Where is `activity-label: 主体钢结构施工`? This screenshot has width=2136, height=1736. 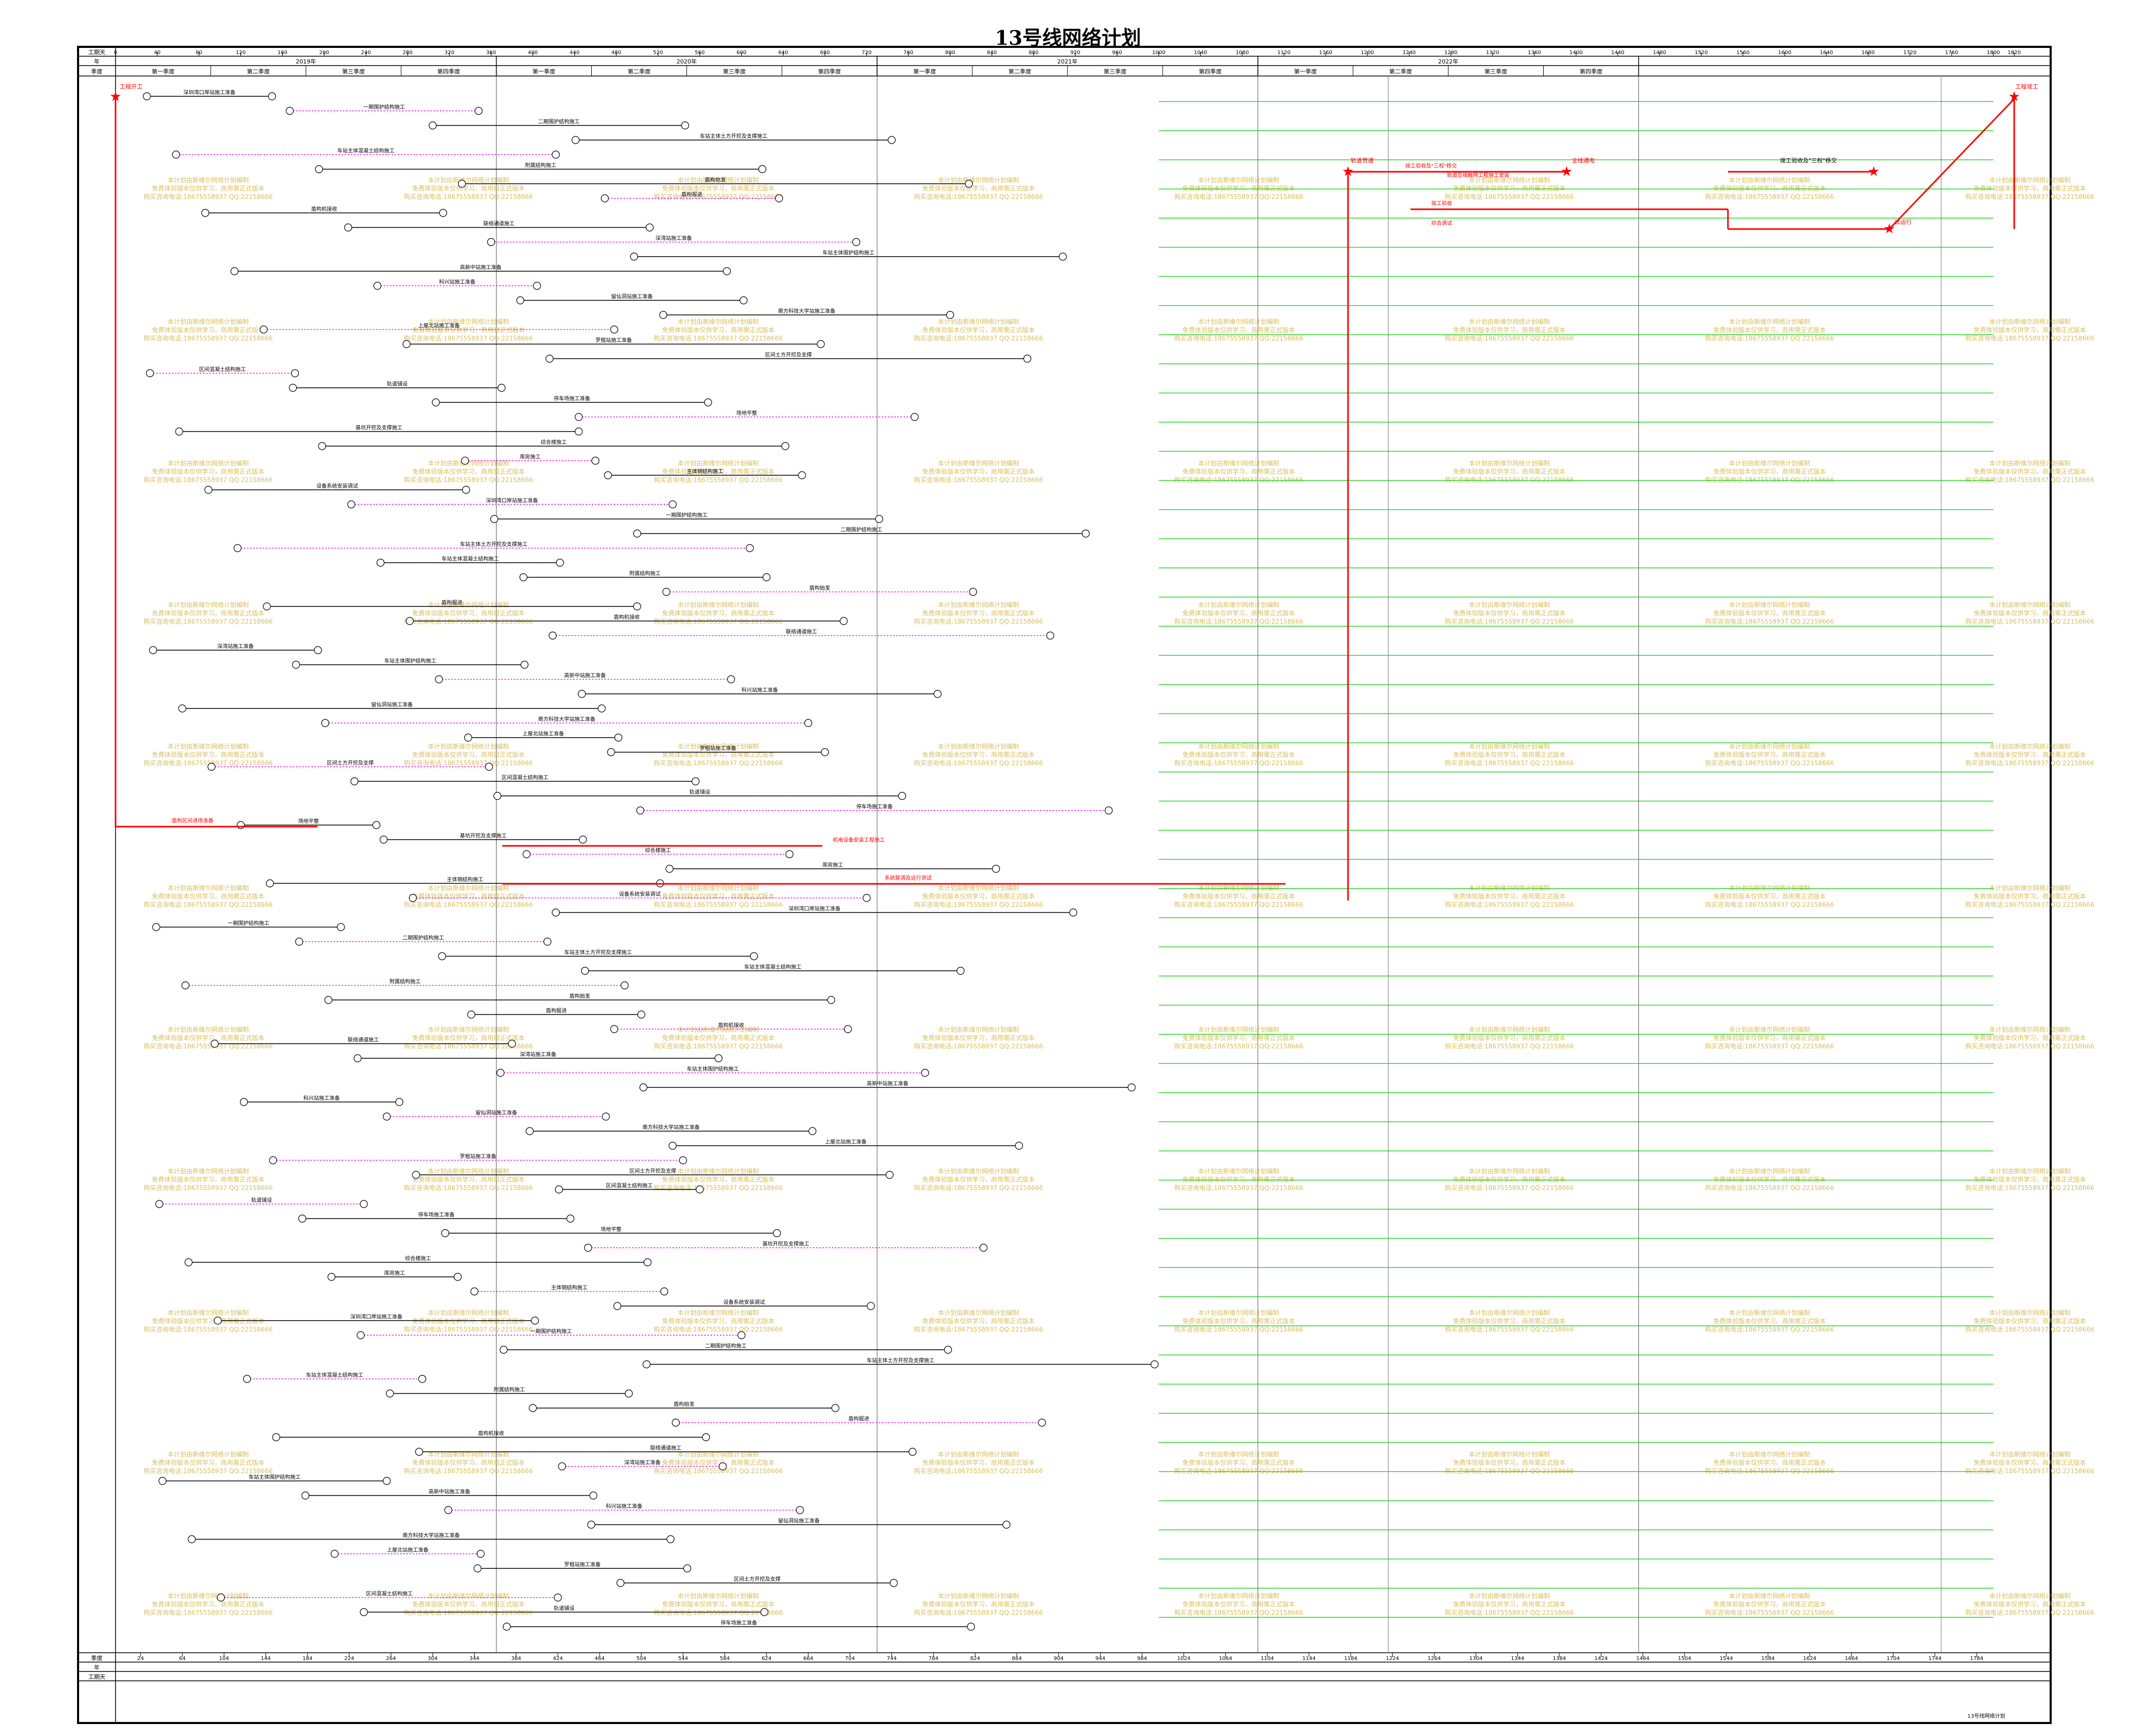 activity-label: 主体钢结构施工 is located at coordinates (704, 471).